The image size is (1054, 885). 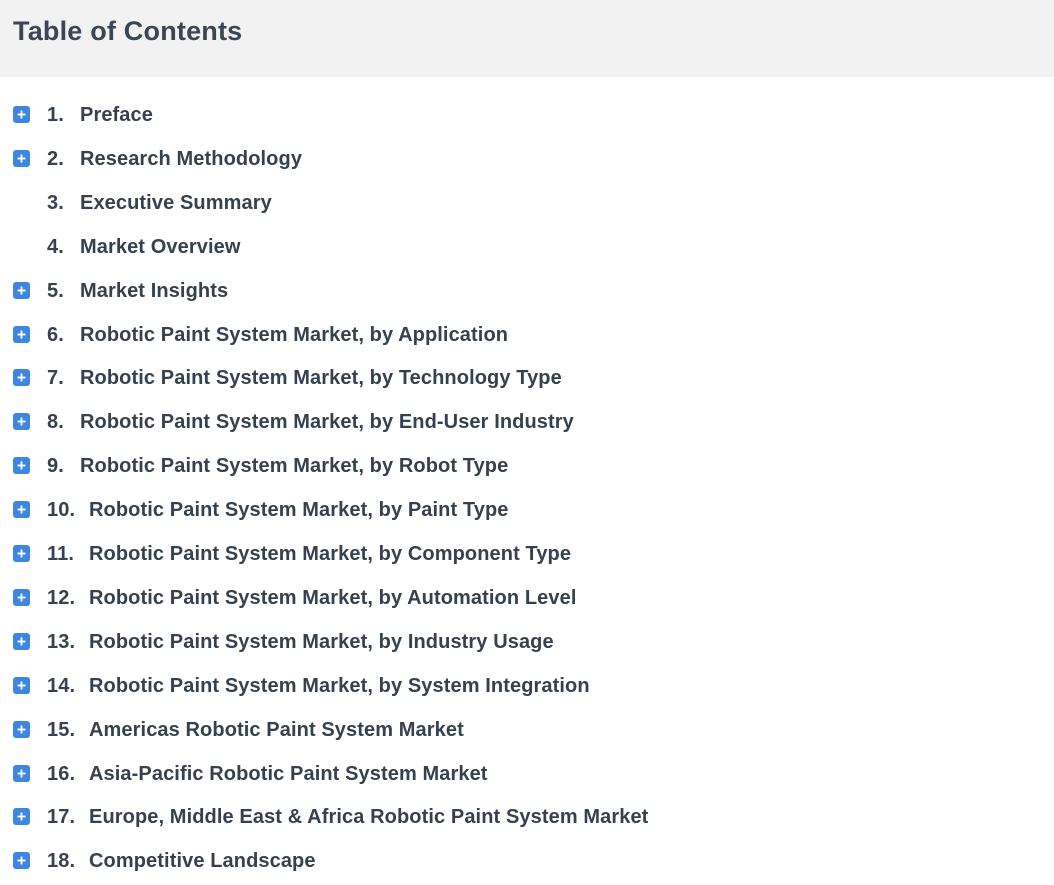 I want to click on toc-header: Table of Contents, so click(x=527, y=38).